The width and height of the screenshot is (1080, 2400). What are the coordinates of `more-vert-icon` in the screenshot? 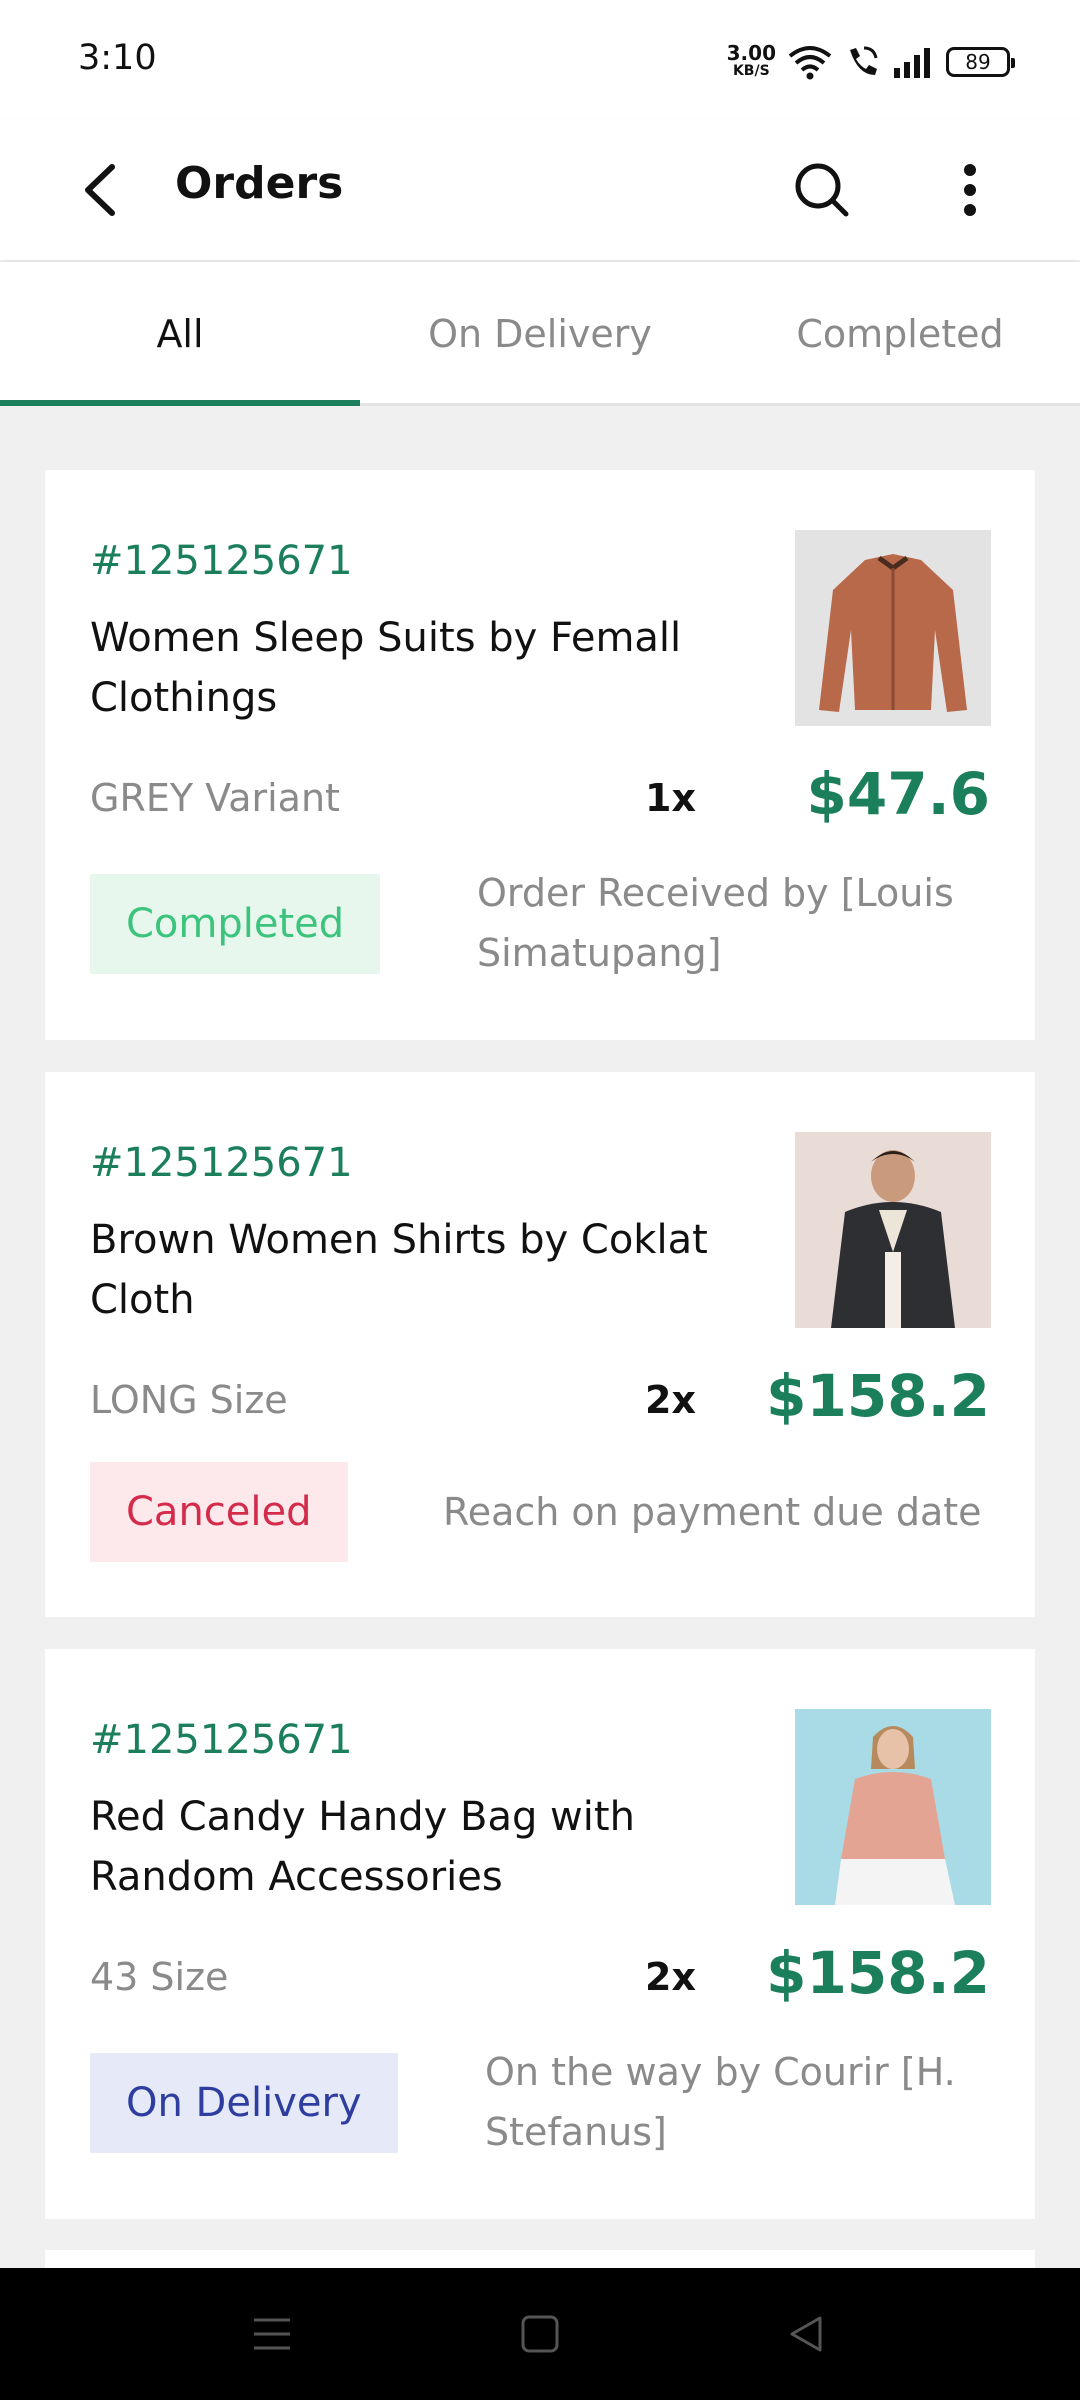 It's located at (970, 190).